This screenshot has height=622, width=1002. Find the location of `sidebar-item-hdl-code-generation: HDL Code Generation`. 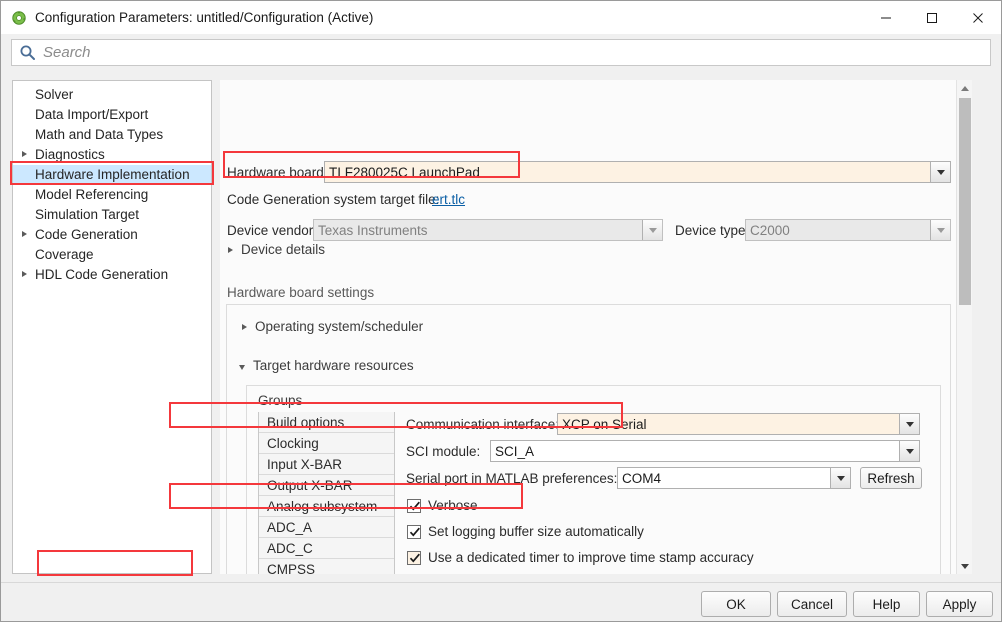

sidebar-item-hdl-code-generation: HDL Code Generation is located at coordinates (112, 275).